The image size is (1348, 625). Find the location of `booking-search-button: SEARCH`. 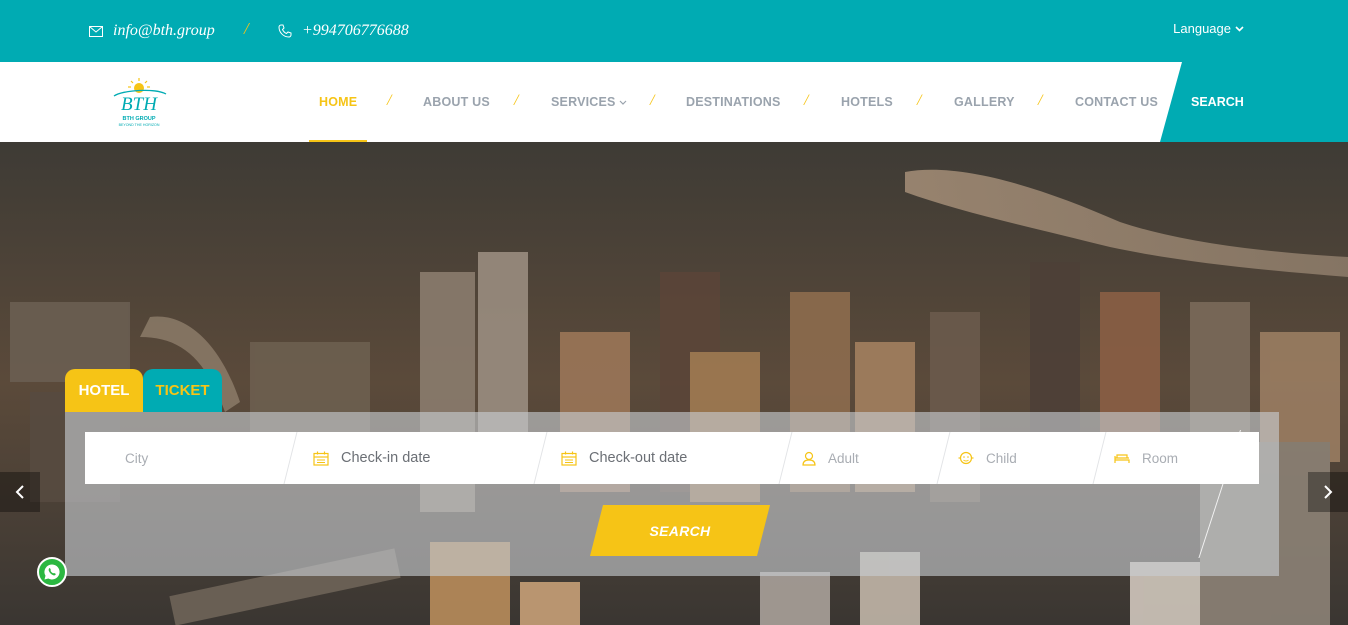

booking-search-button: SEARCH is located at coordinates (680, 530).